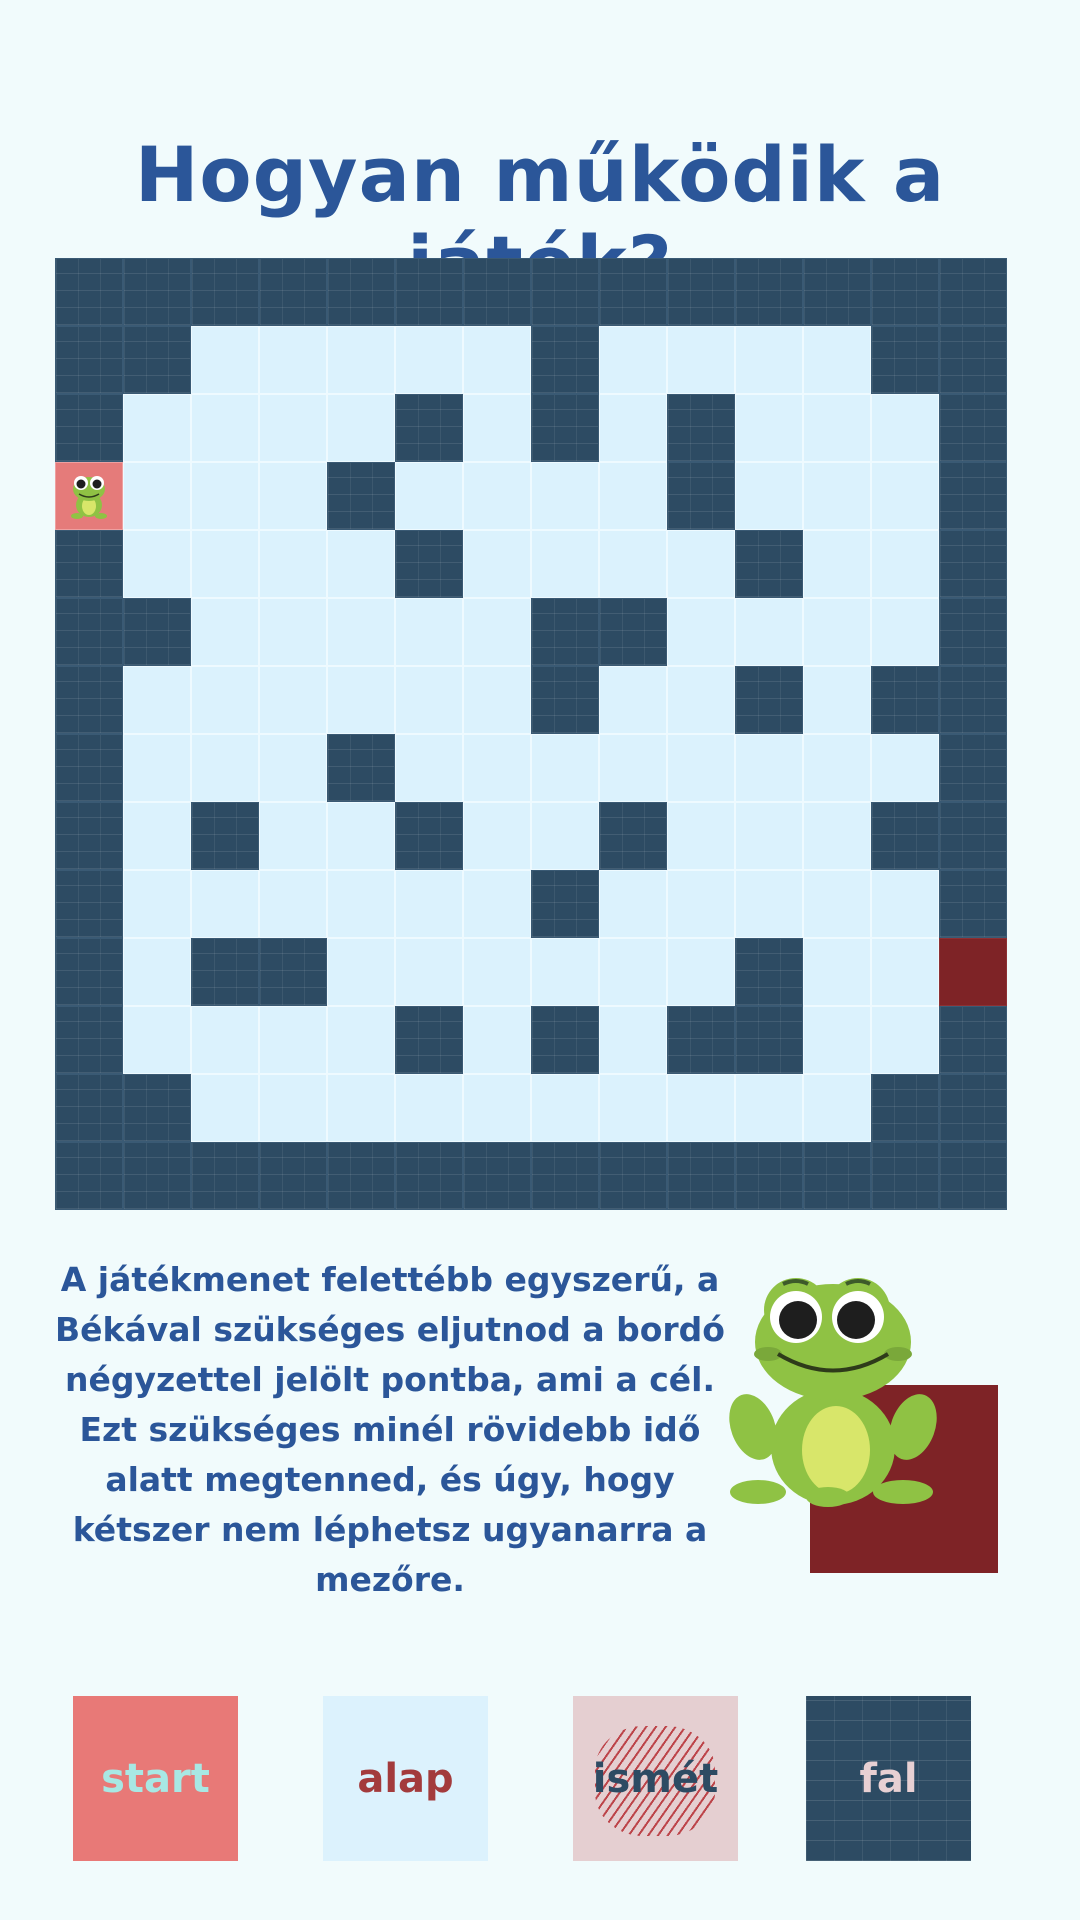 The width and height of the screenshot is (1080, 1920). What do you see at coordinates (89, 496) in the screenshot?
I see `start-cell` at bounding box center [89, 496].